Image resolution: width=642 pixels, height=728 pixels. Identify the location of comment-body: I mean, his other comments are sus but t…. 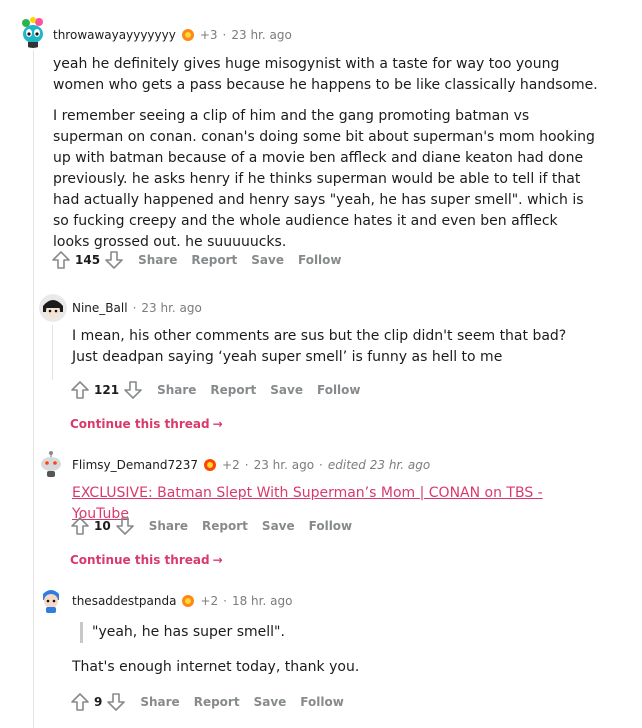
(332, 347).